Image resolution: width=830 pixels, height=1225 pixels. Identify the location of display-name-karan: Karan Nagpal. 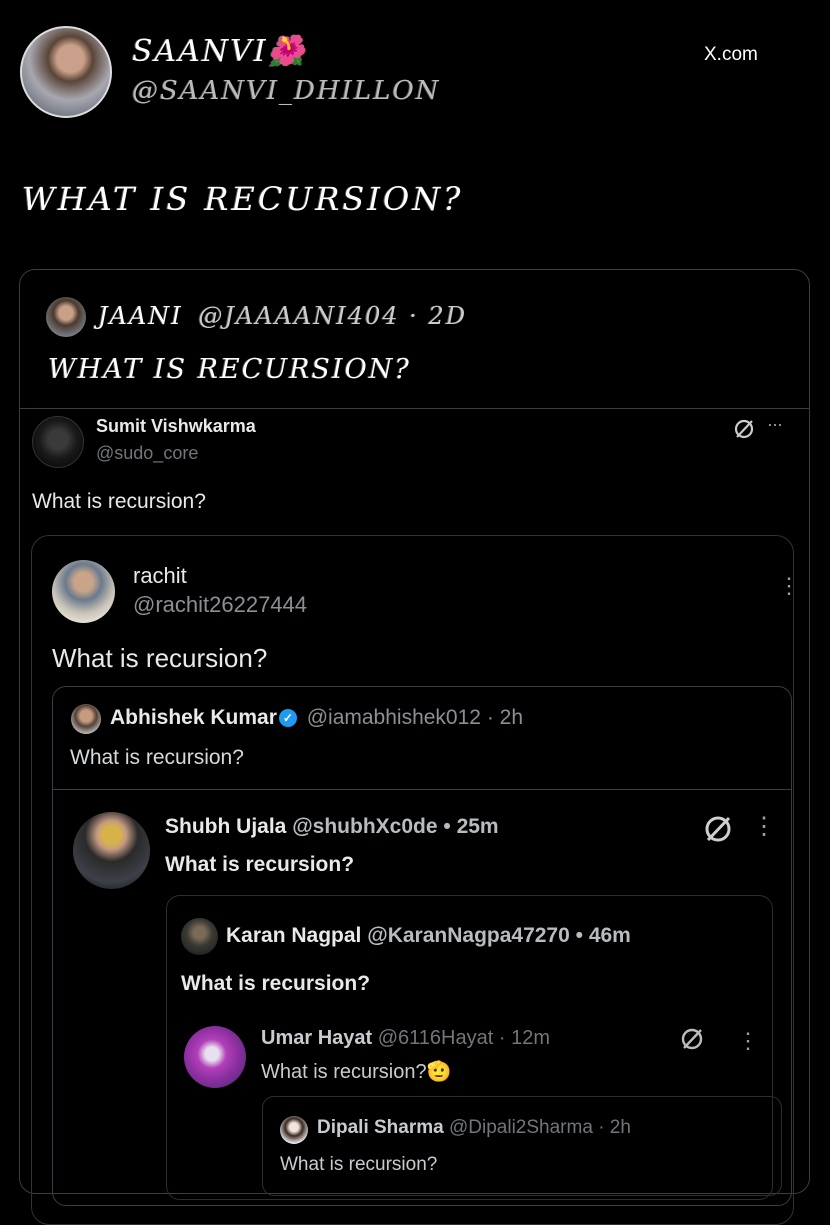
(294, 935).